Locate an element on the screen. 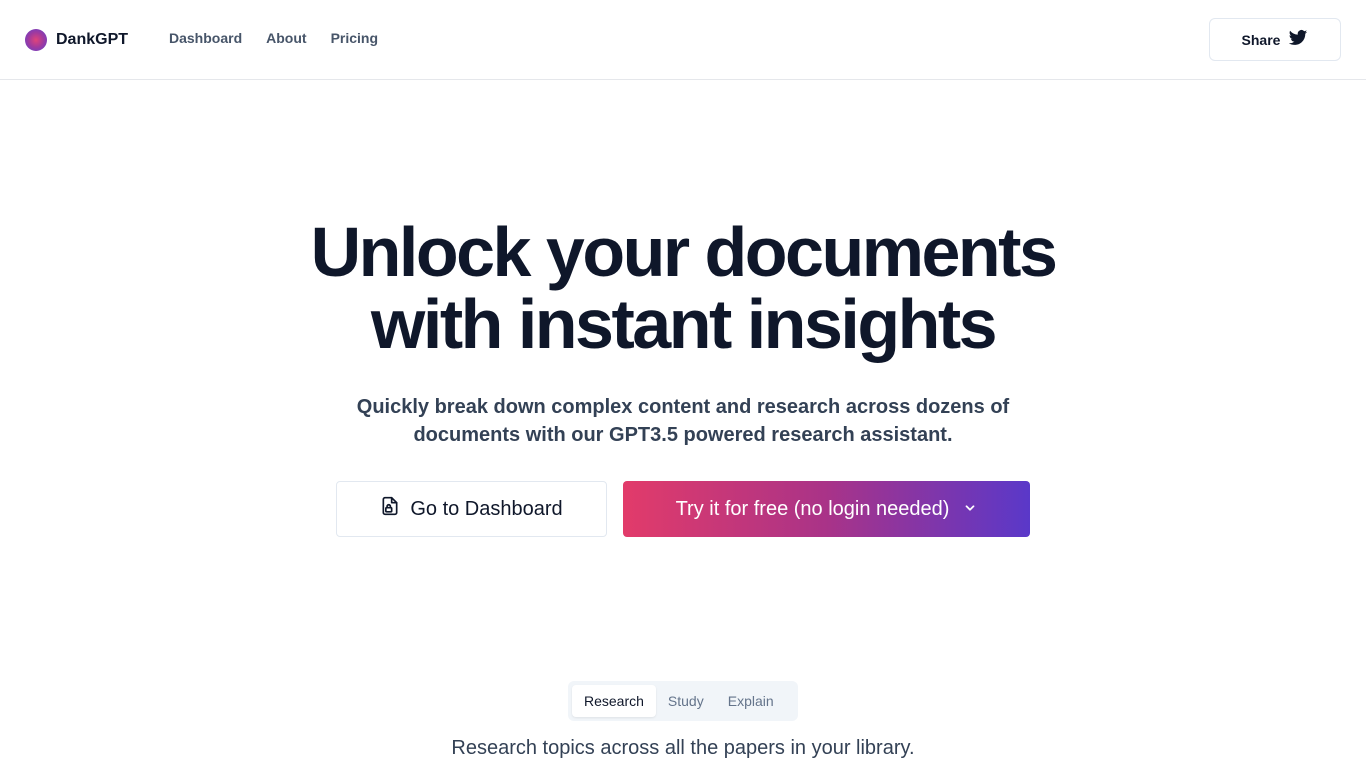 The height and width of the screenshot is (768, 1366). share-label: Share is located at coordinates (1261, 39).